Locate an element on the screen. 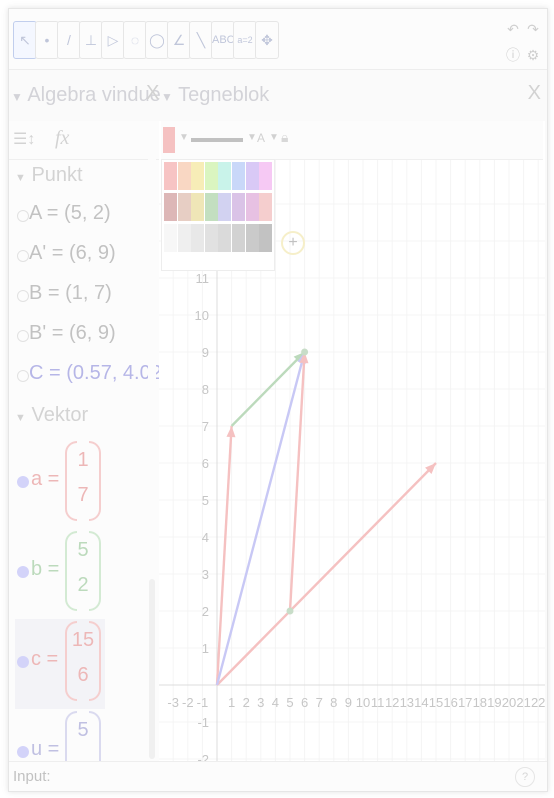  move-tool-button: ↖ is located at coordinates (25, 40).